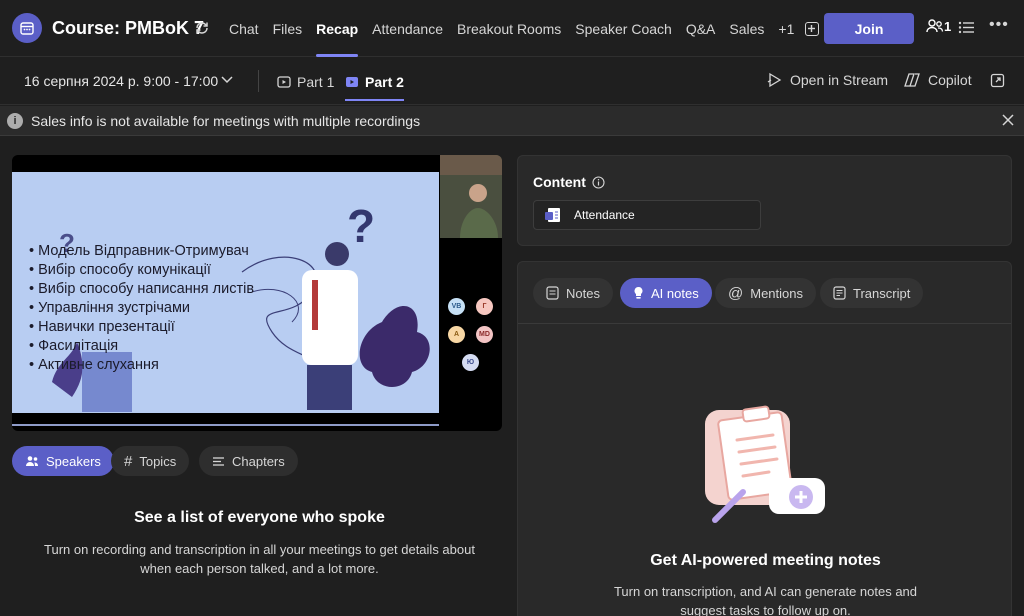 This screenshot has width=1024, height=616. I want to click on add-tab-icon, so click(812, 28).